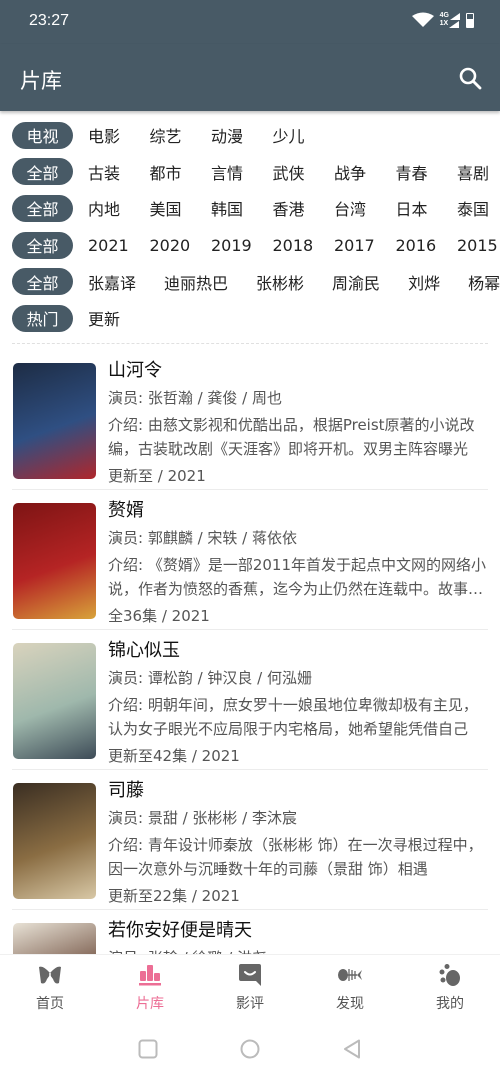 This screenshot has height=1083, width=500. What do you see at coordinates (174, 896) in the screenshot?
I see `show-meta: 更新至22集 / 2021` at bounding box center [174, 896].